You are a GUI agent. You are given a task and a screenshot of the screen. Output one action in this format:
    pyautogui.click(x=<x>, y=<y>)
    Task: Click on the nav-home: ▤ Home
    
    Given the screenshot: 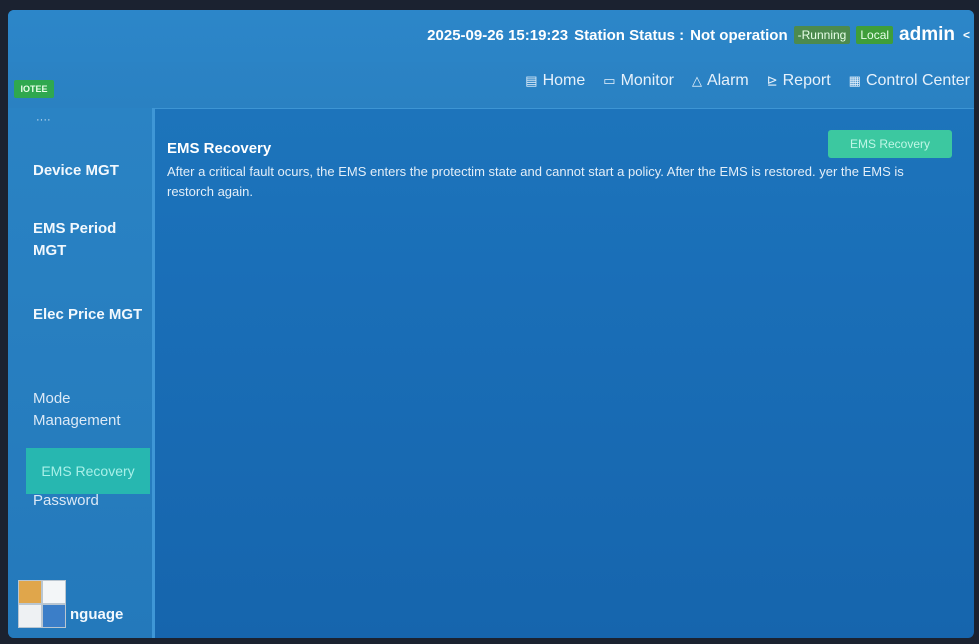 What is the action you would take?
    pyautogui.click(x=555, y=81)
    